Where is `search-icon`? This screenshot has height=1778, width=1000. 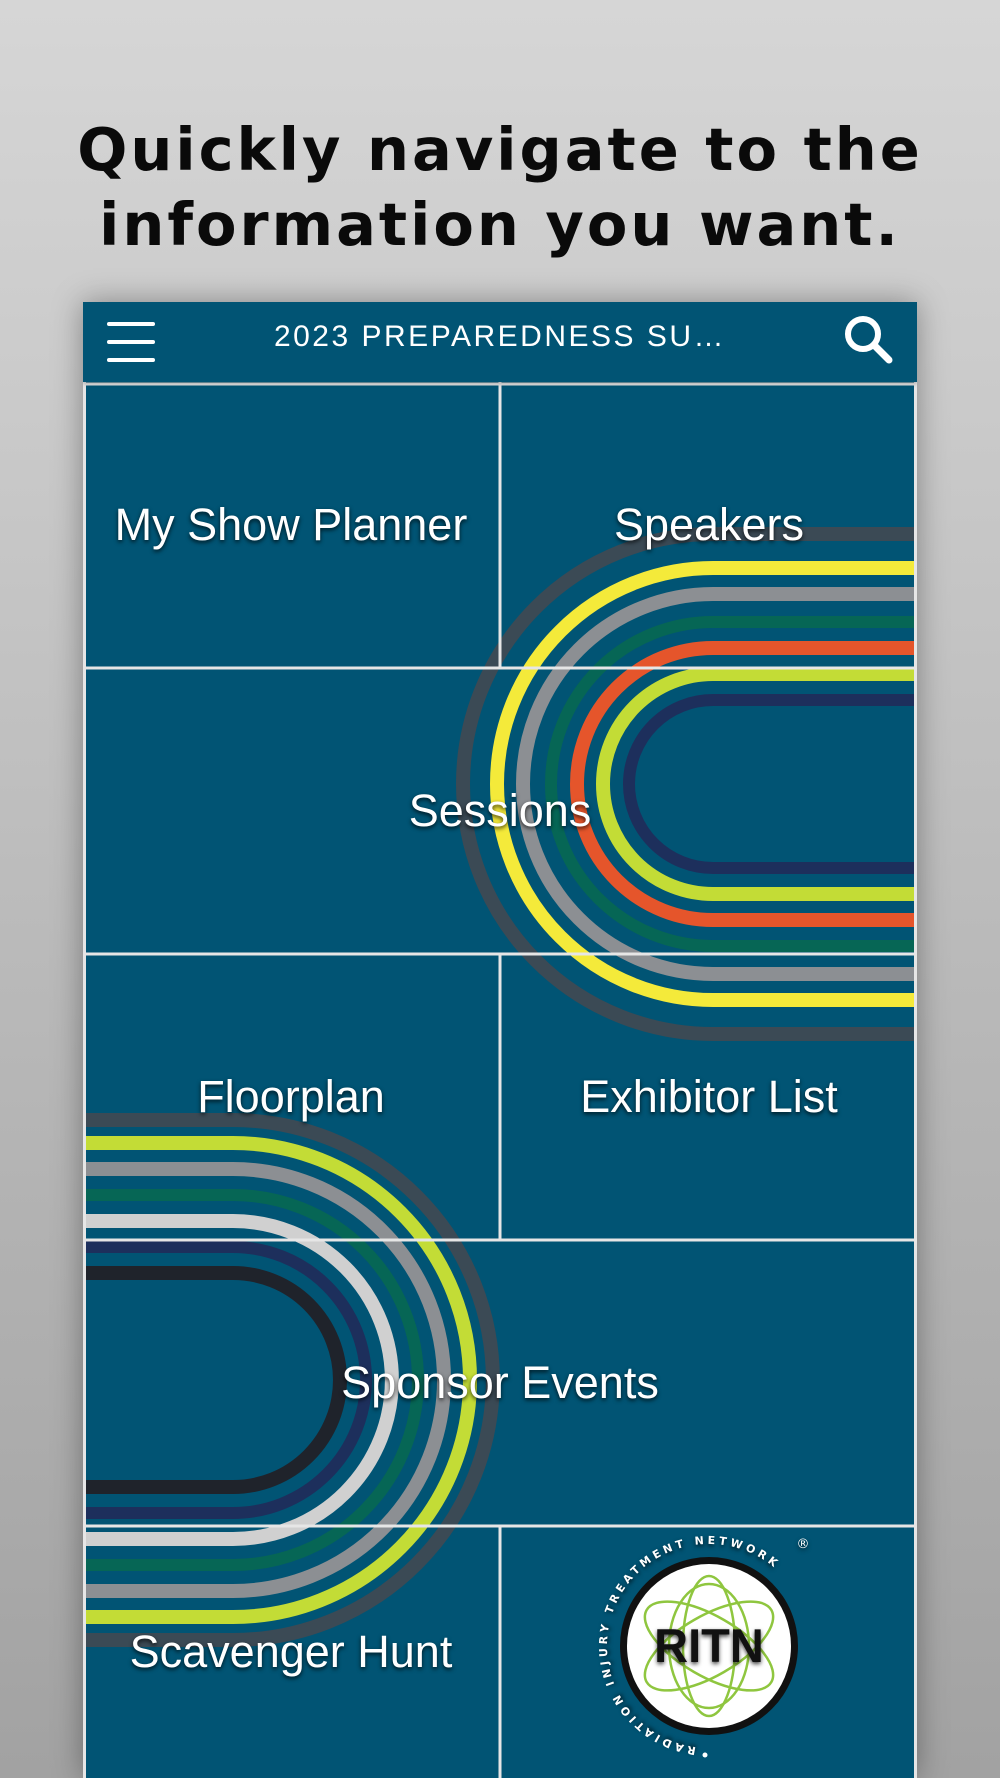 search-icon is located at coordinates (869, 340).